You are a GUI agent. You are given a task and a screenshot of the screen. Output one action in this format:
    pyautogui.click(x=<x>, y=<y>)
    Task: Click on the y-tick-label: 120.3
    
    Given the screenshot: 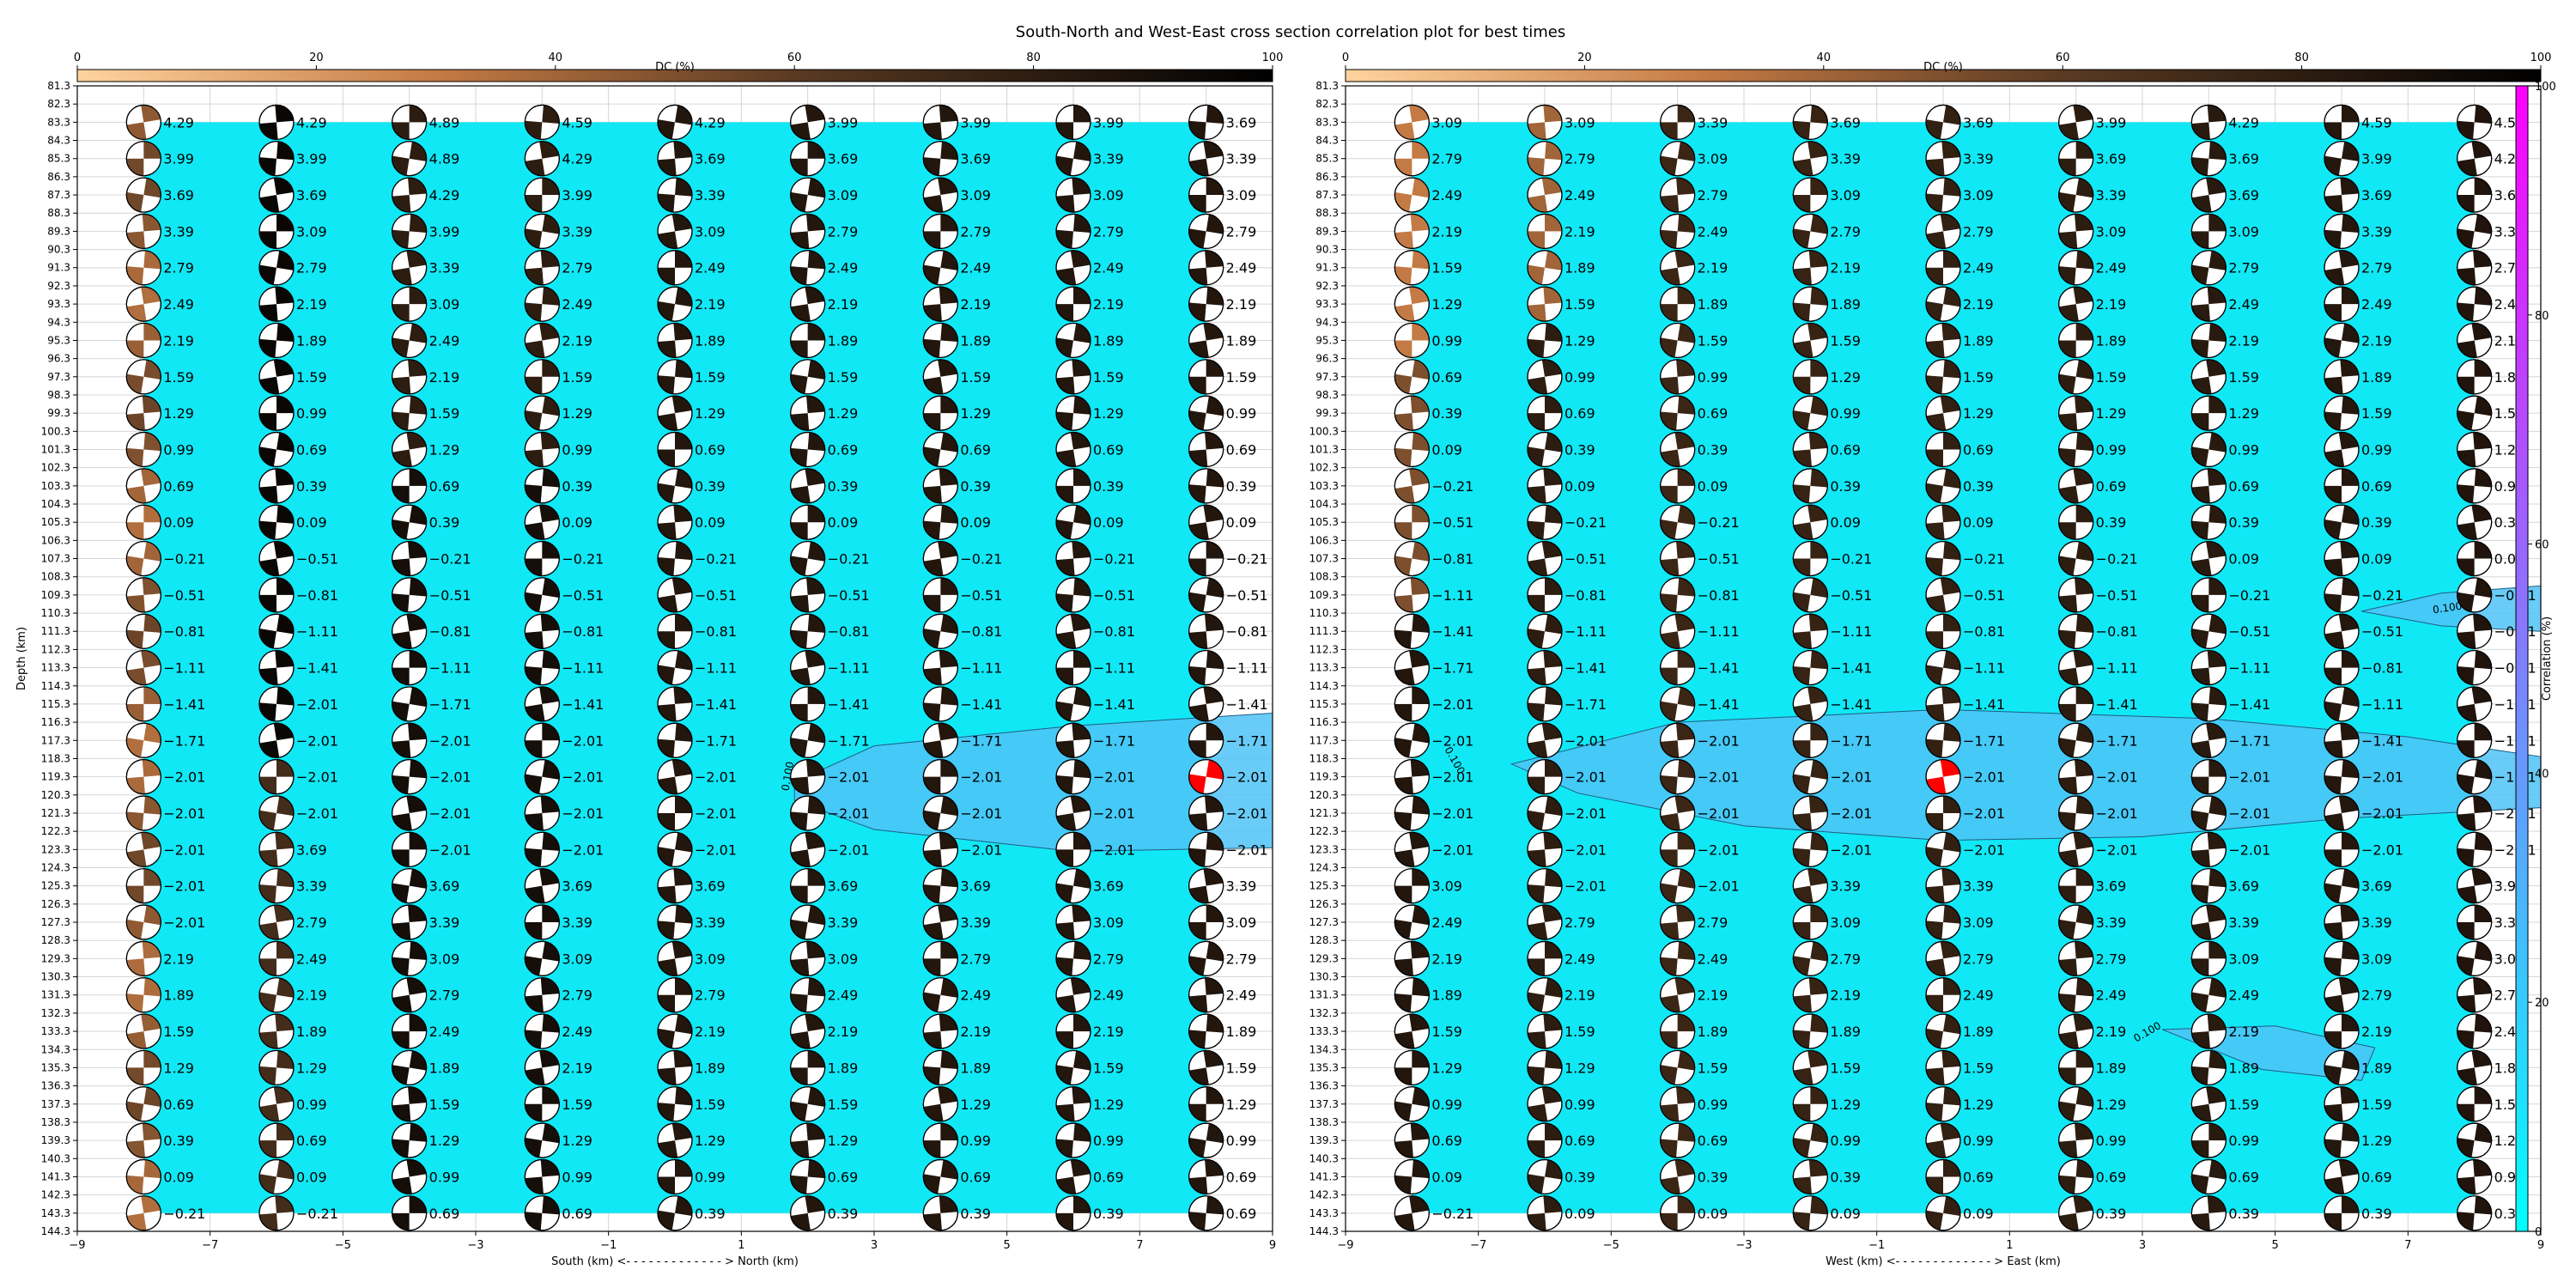 What is the action you would take?
    pyautogui.click(x=56, y=795)
    